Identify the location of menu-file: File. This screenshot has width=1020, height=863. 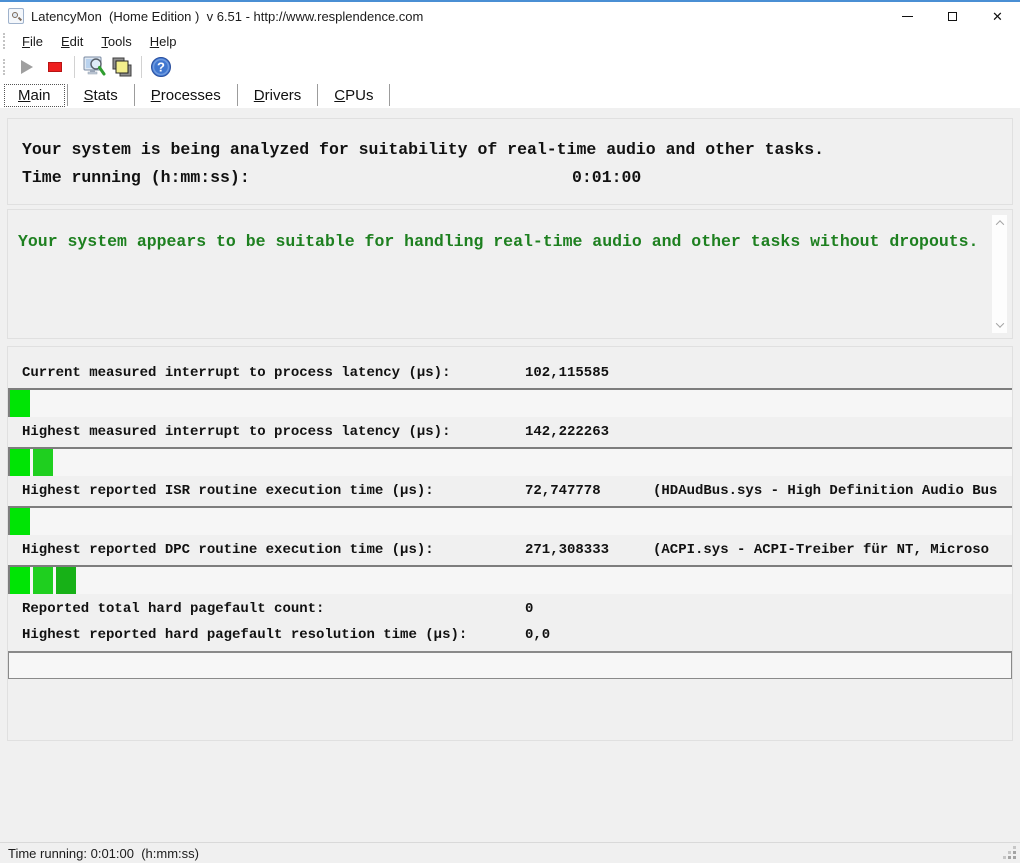
(32, 41).